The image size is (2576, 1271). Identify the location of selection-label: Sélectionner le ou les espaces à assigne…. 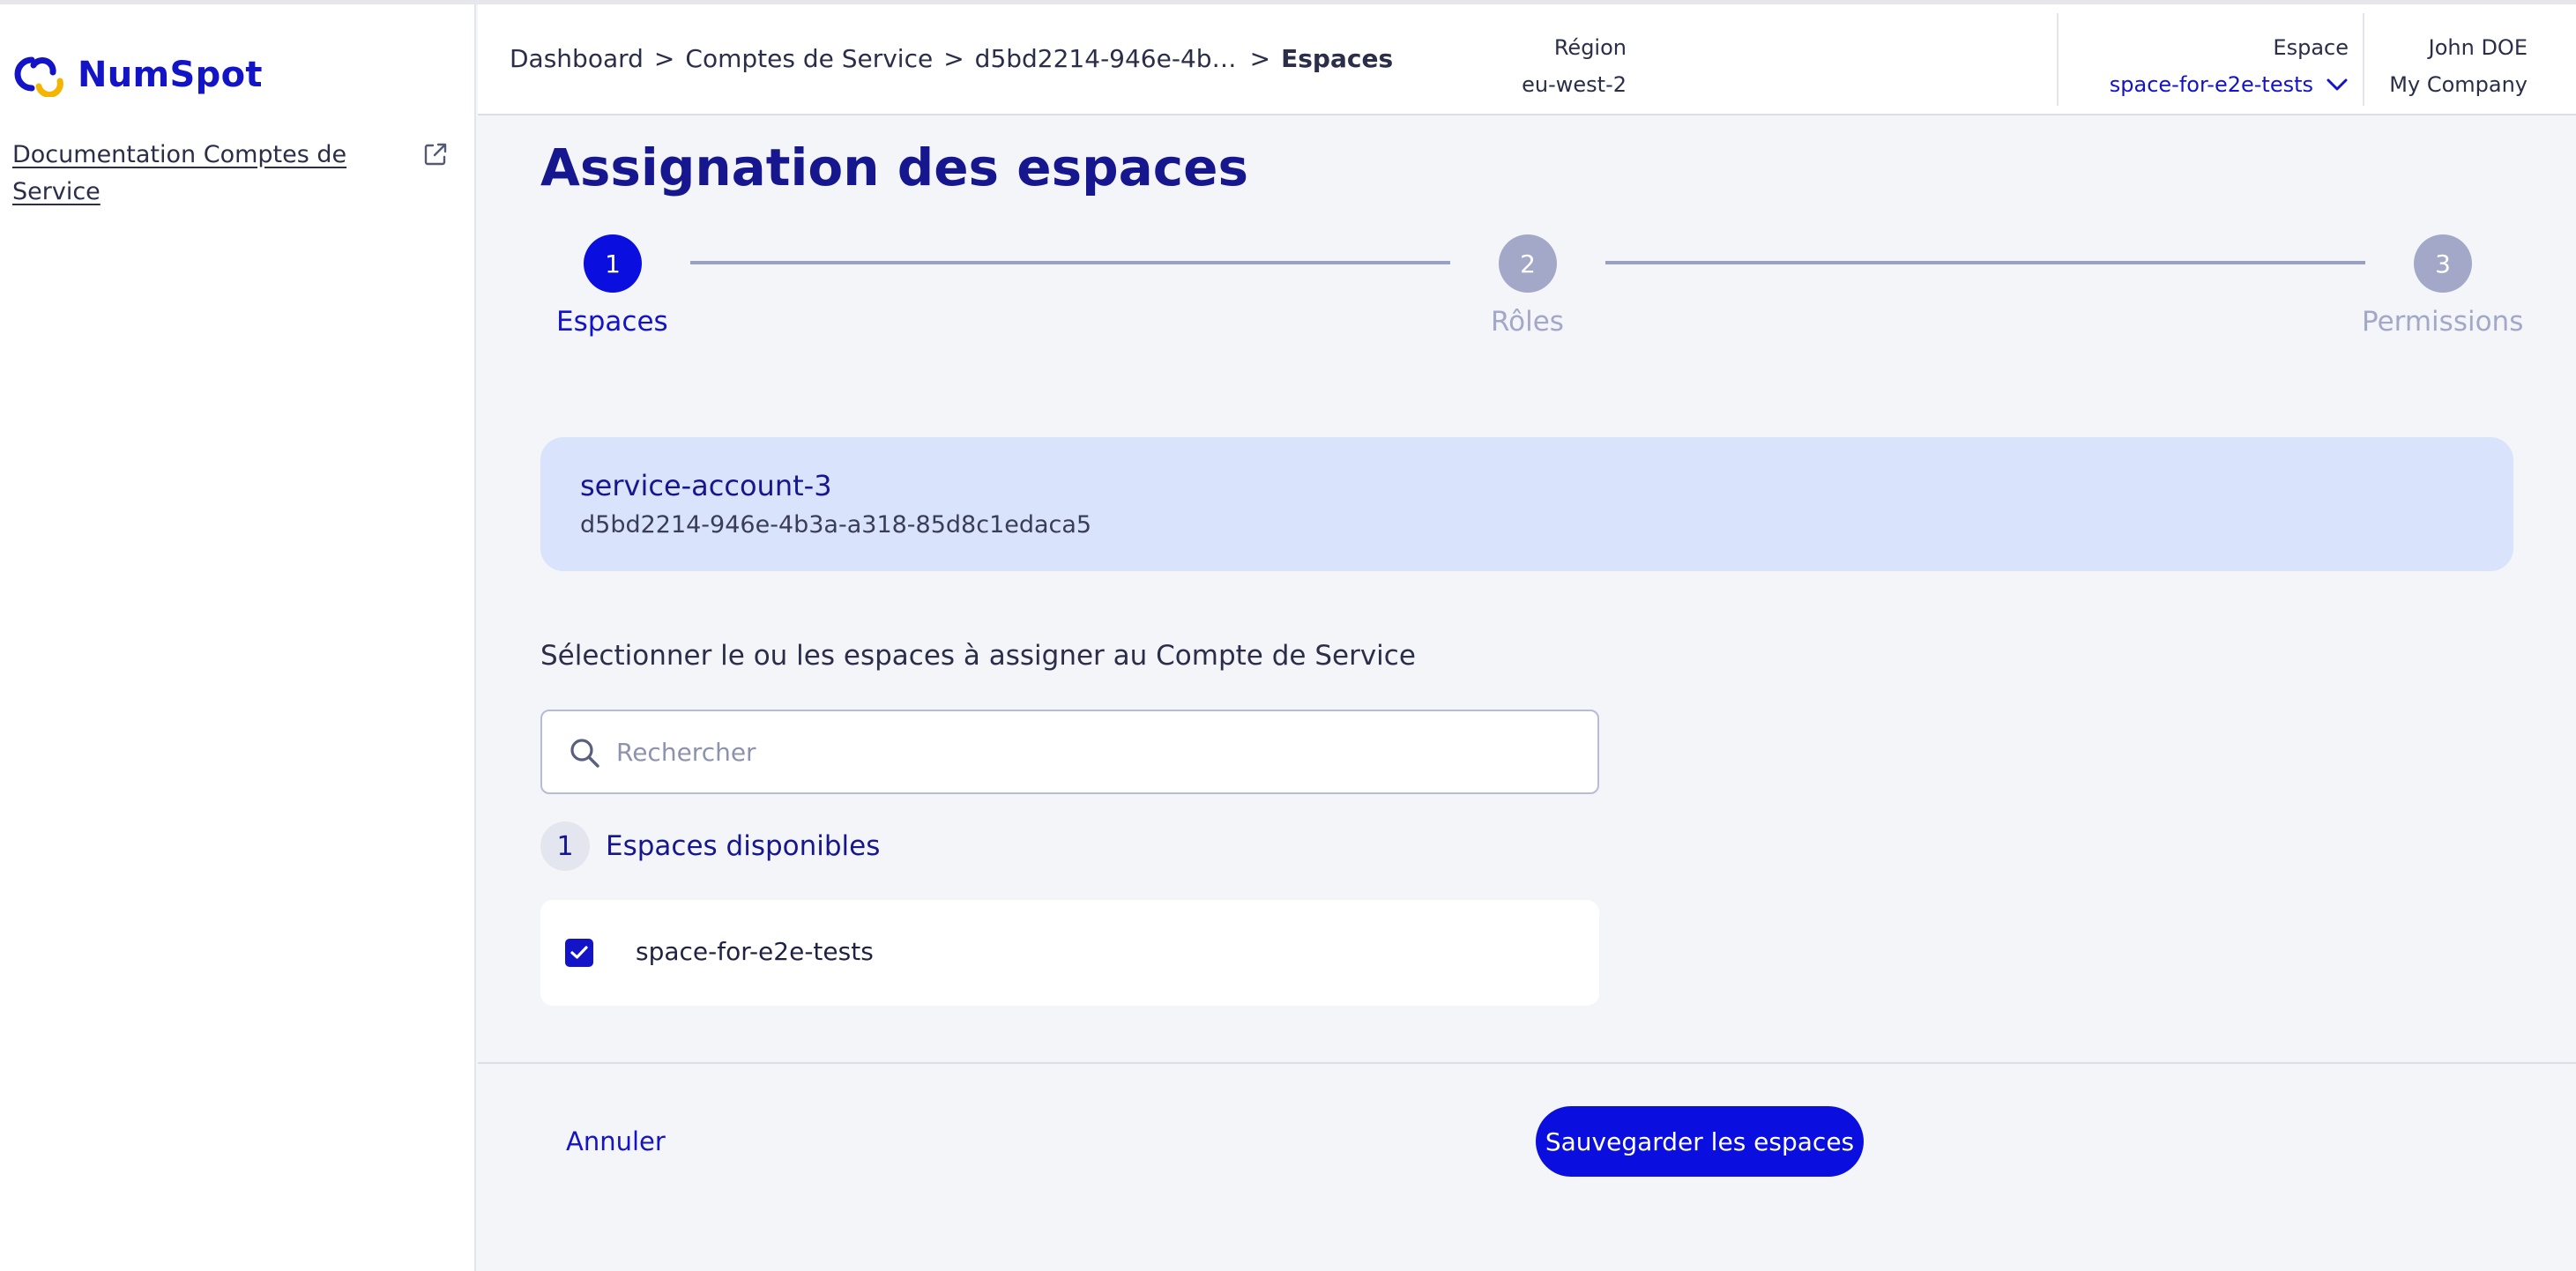
(978, 656).